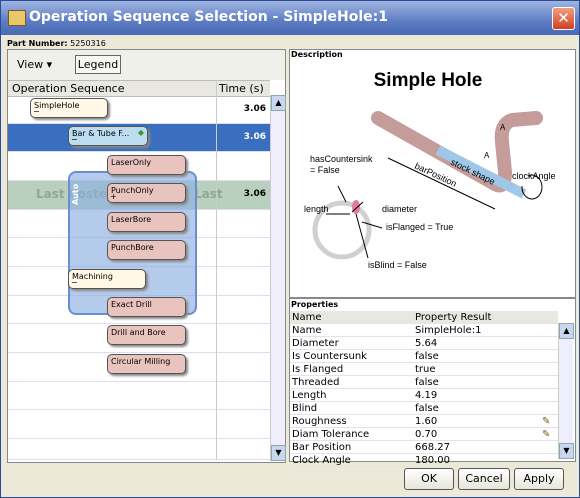 The image size is (580, 498). I want to click on legend-button: Legend, so click(98, 64).